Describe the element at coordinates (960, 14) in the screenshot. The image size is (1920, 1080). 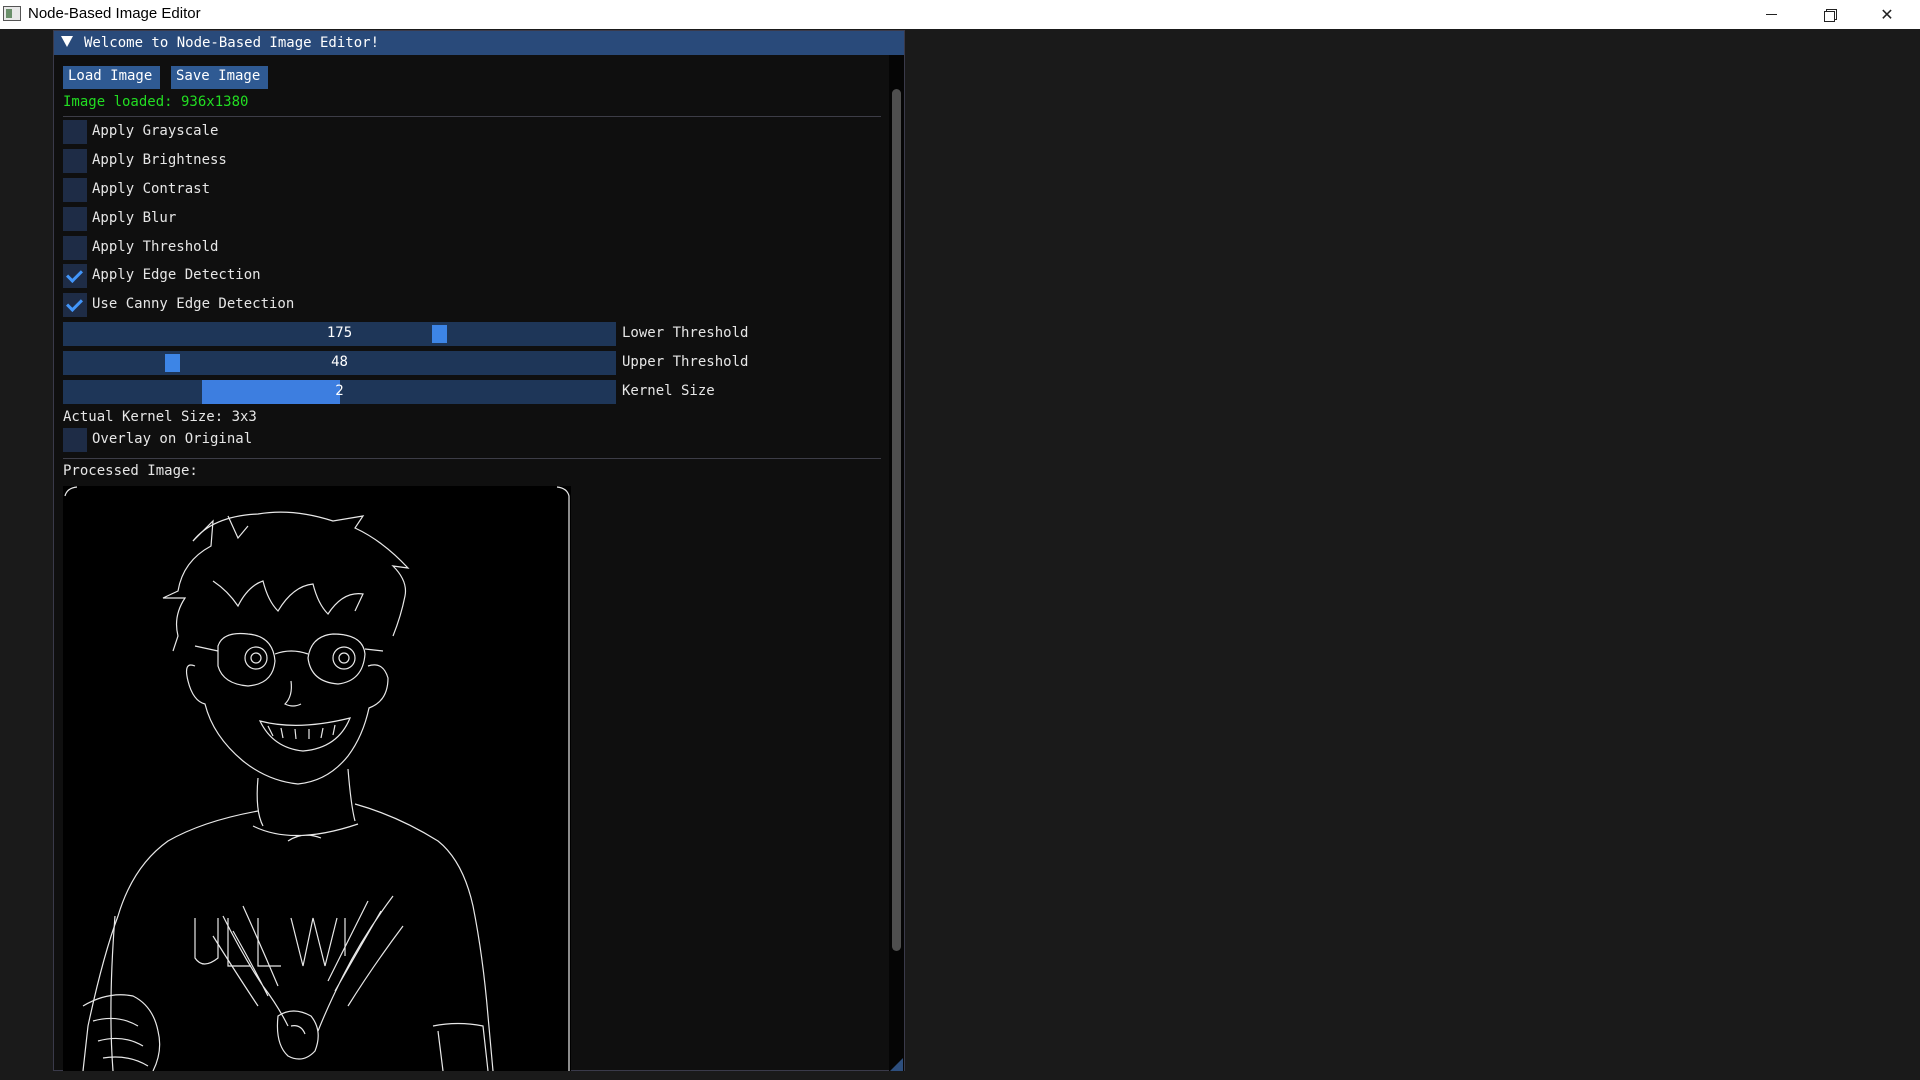
I see `os-title-bar: Node-Based Image Editor ✕` at that location.